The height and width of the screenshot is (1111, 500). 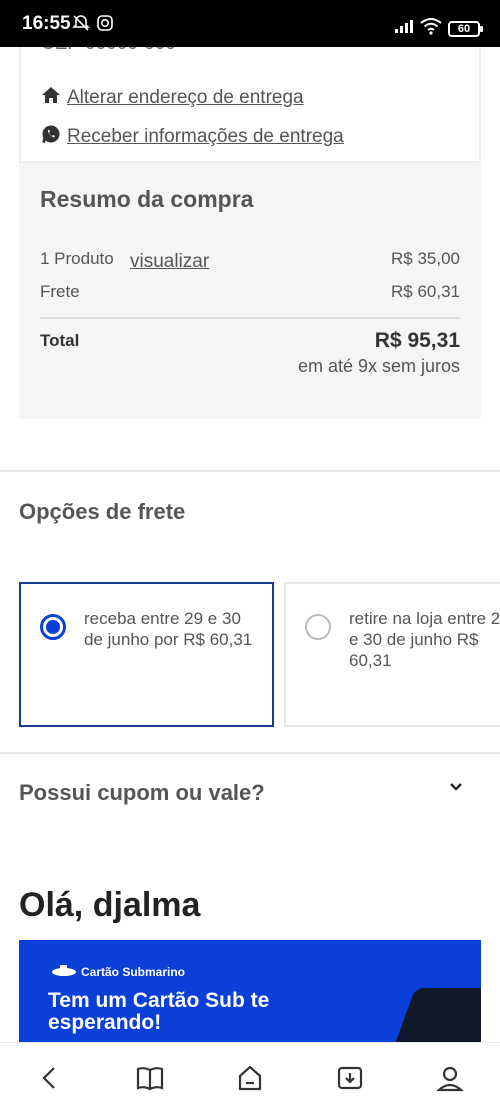 What do you see at coordinates (142, 793) in the screenshot?
I see `coupon-toggle: Possui cupom ou vale?` at bounding box center [142, 793].